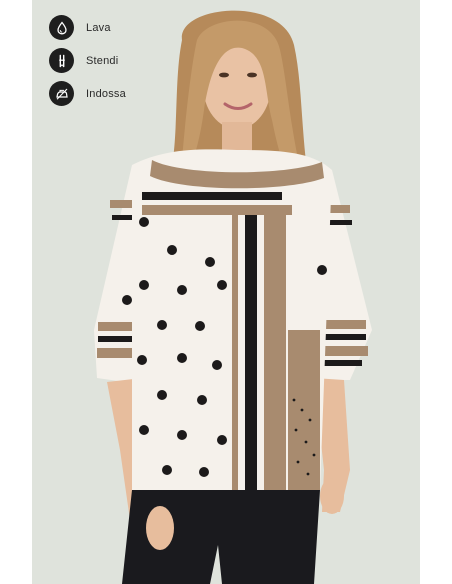  Describe the element at coordinates (124, 60) in the screenshot. I see `care-item-dry: Stendi` at that location.